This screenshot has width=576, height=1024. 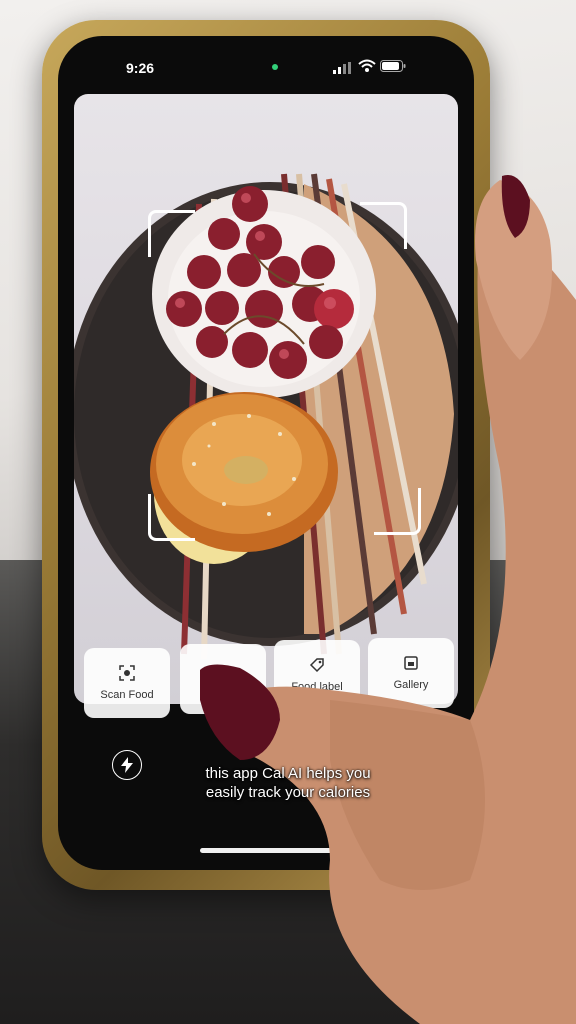 I want to click on scan-food-icon, so click(x=127, y=673).